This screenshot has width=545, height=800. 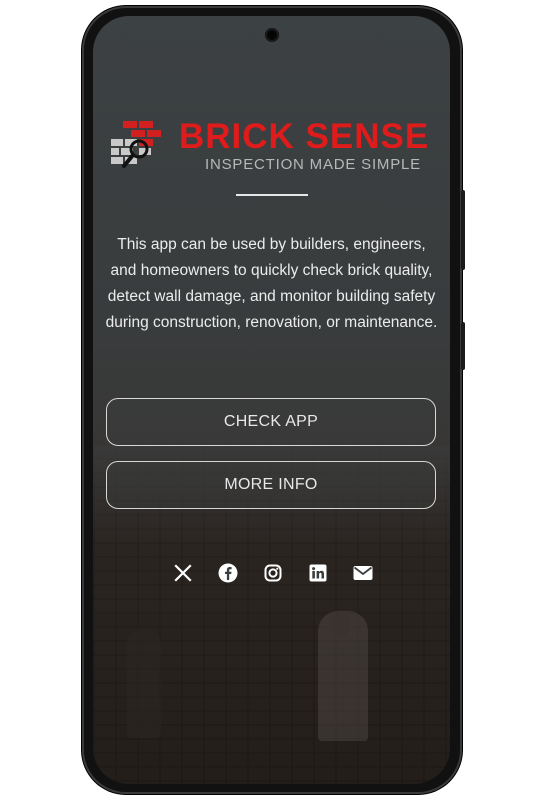 I want to click on divider, so click(x=272, y=195).